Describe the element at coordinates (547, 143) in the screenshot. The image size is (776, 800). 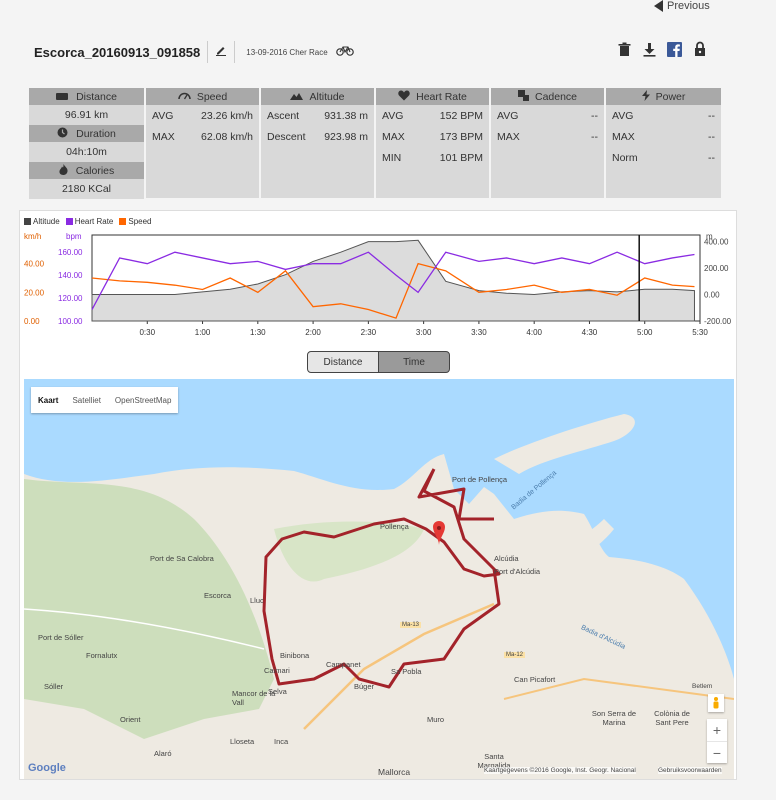
I see `cadence-column: Cadence AVG -- MAX --` at that location.